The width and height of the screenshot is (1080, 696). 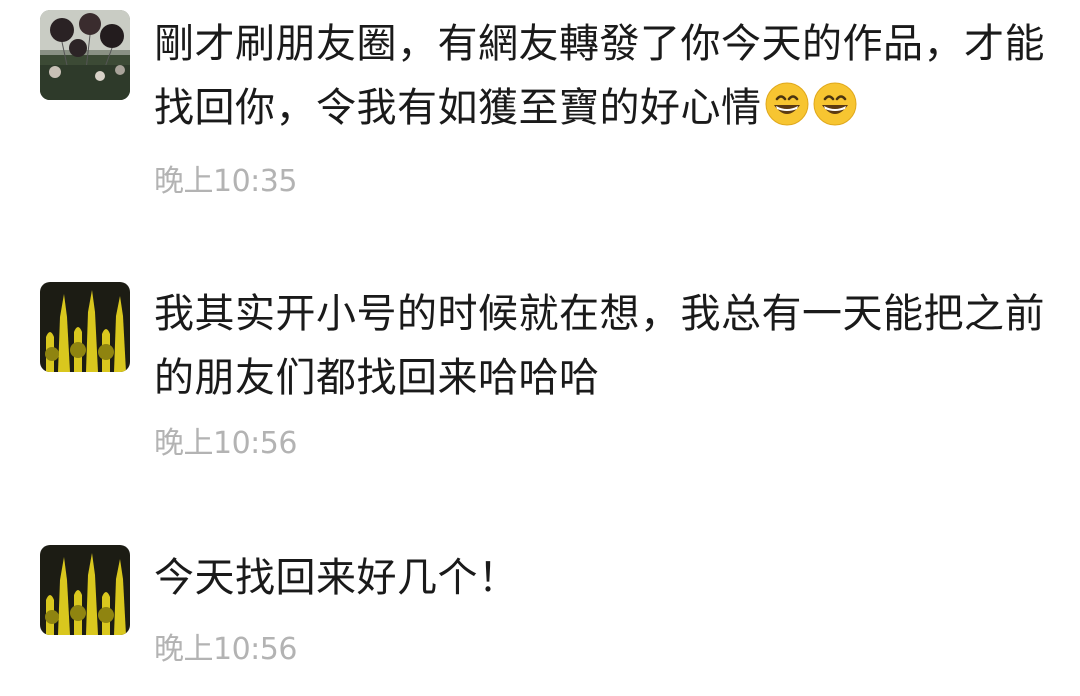 I want to click on balloons-crowd-avatar-icon, so click(x=85, y=55).